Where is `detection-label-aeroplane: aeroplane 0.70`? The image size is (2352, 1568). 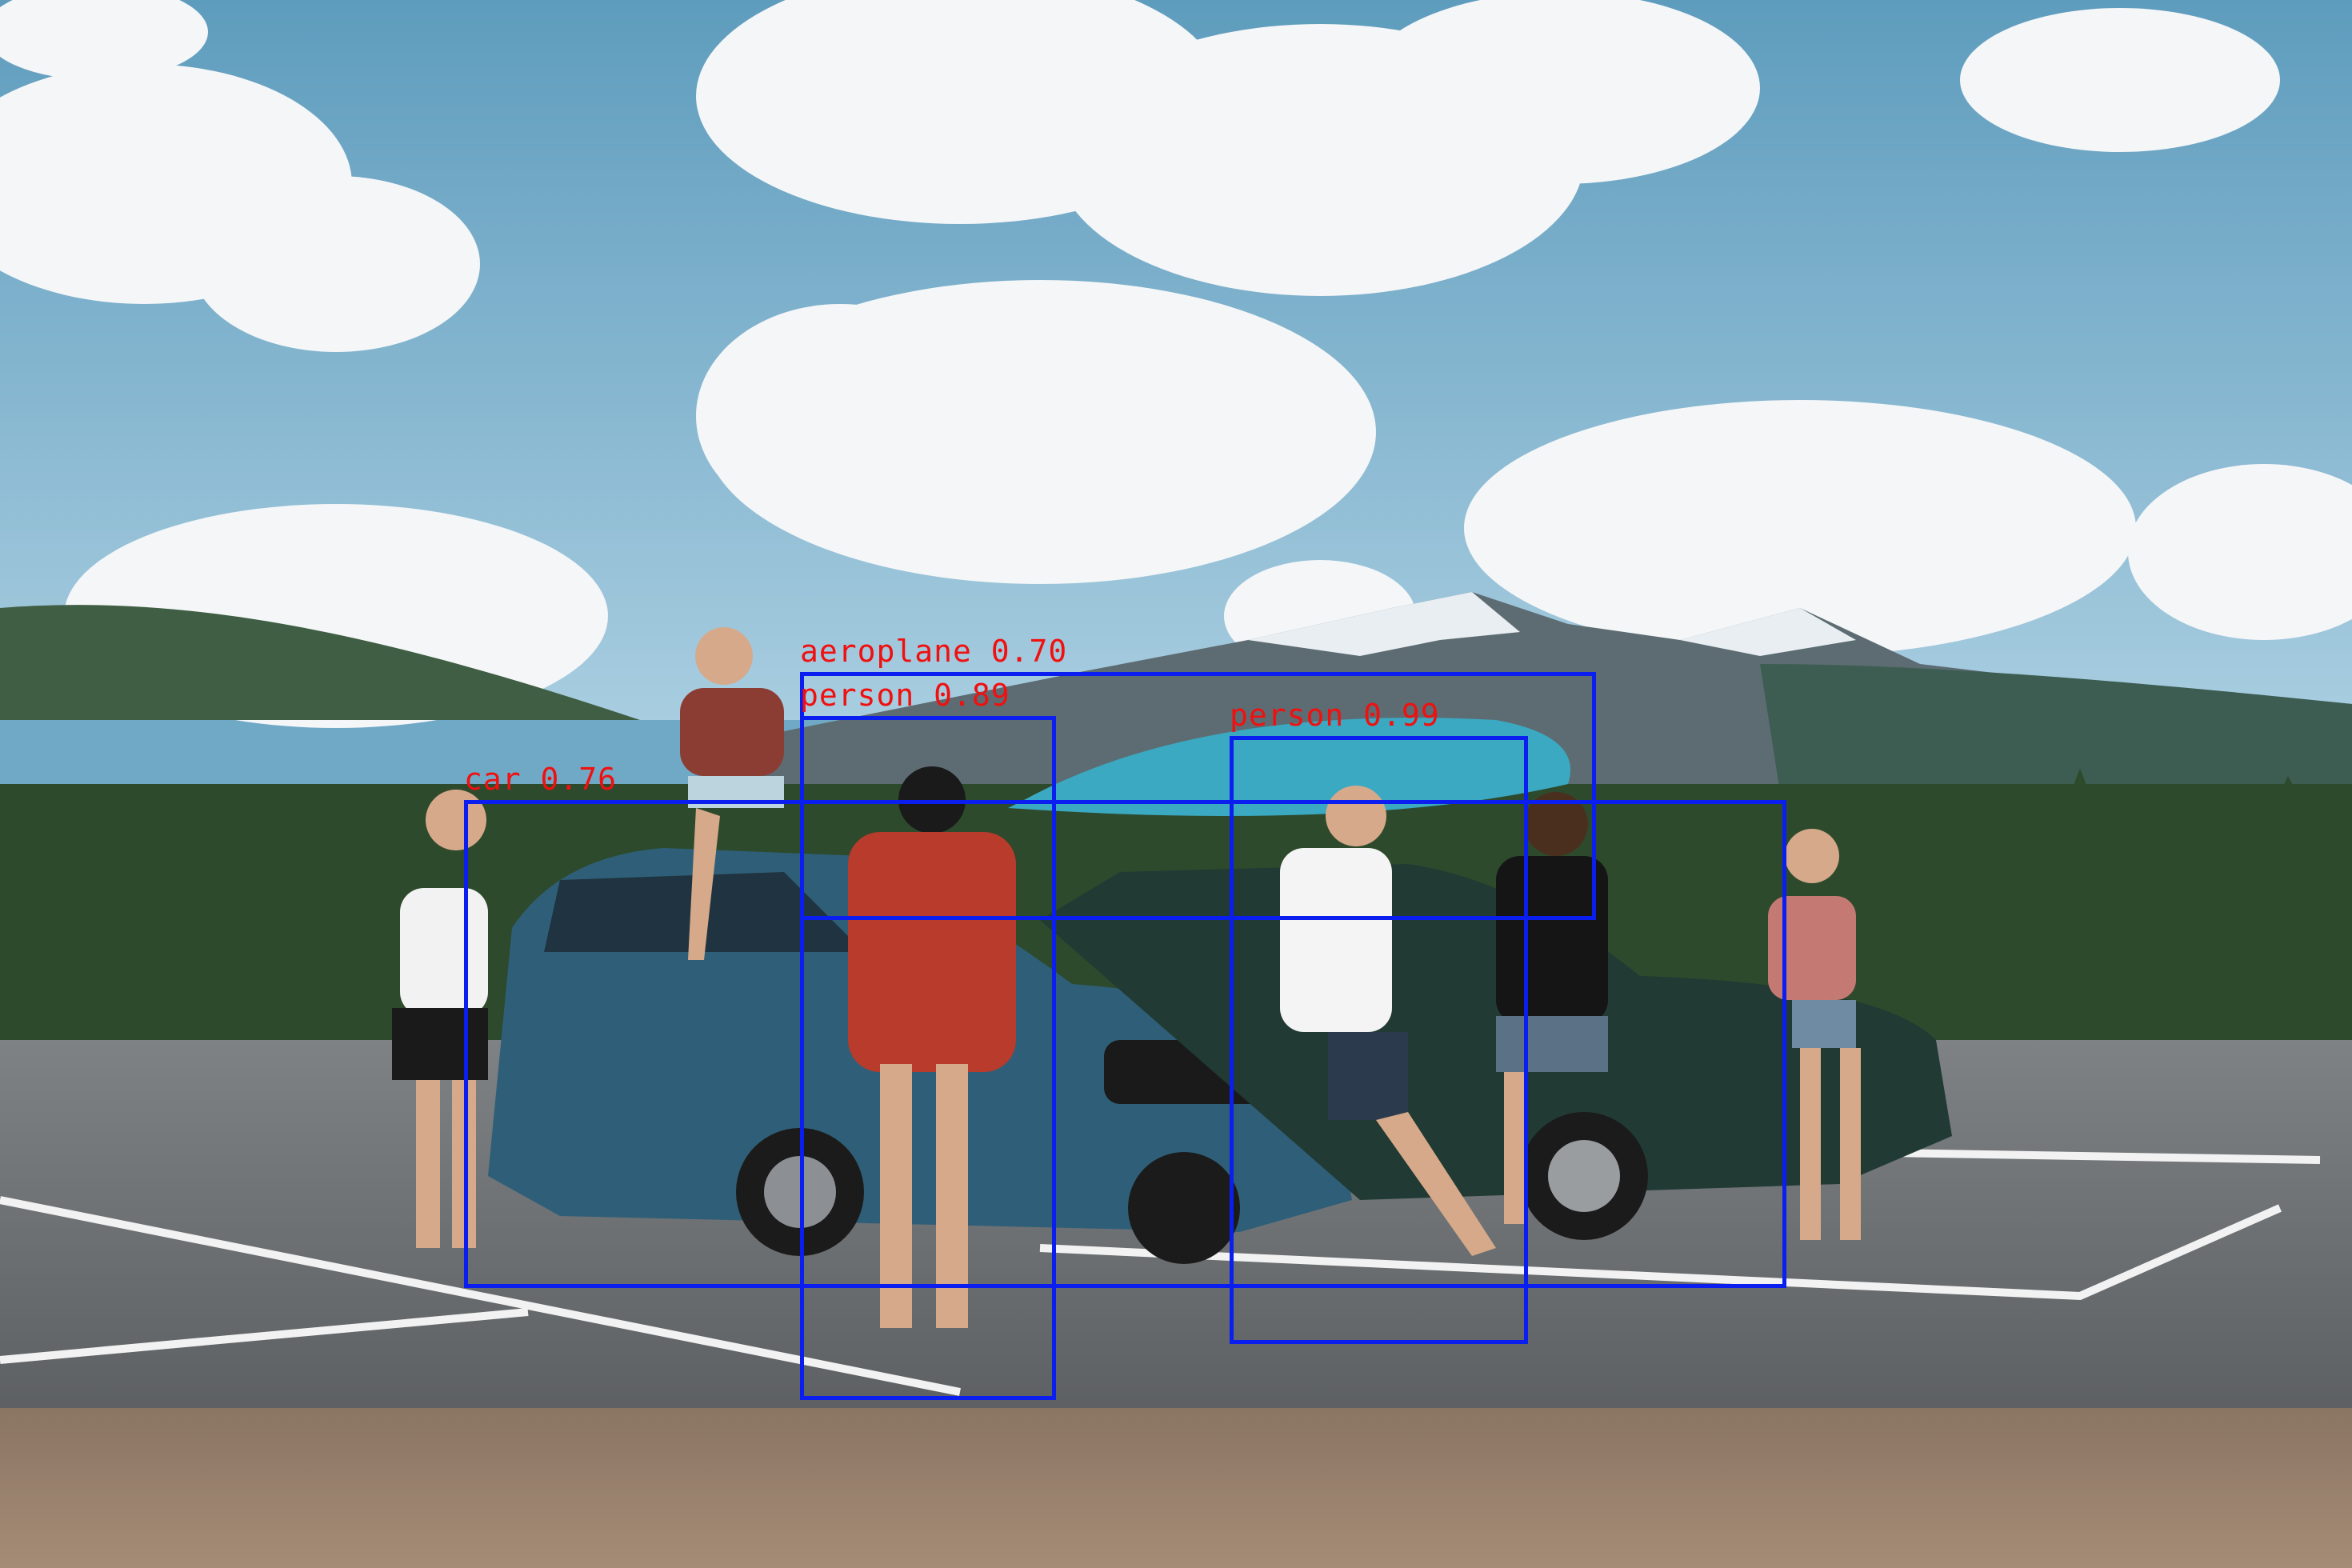
detection-label-aeroplane: aeroplane 0.70 is located at coordinates (934, 651).